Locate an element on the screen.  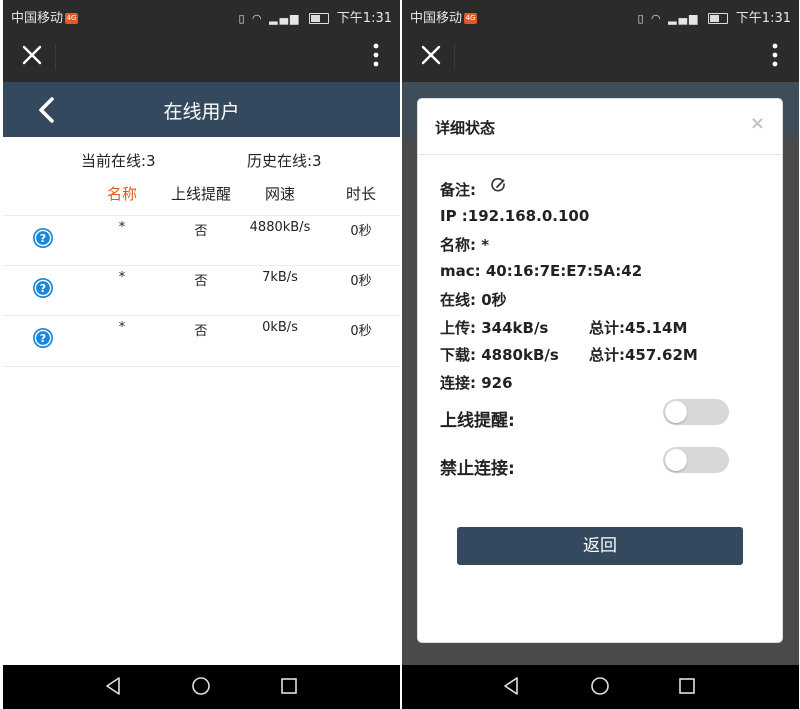
notify-toggle-label: 上线提醒: is located at coordinates (477, 421).